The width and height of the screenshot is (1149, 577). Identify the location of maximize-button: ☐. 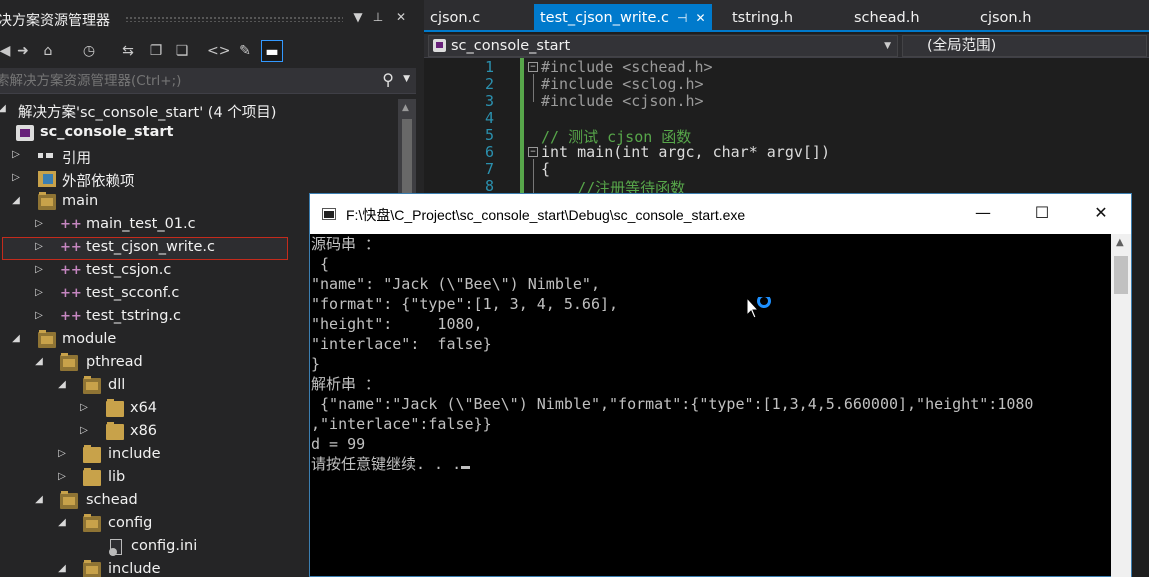
(1042, 214).